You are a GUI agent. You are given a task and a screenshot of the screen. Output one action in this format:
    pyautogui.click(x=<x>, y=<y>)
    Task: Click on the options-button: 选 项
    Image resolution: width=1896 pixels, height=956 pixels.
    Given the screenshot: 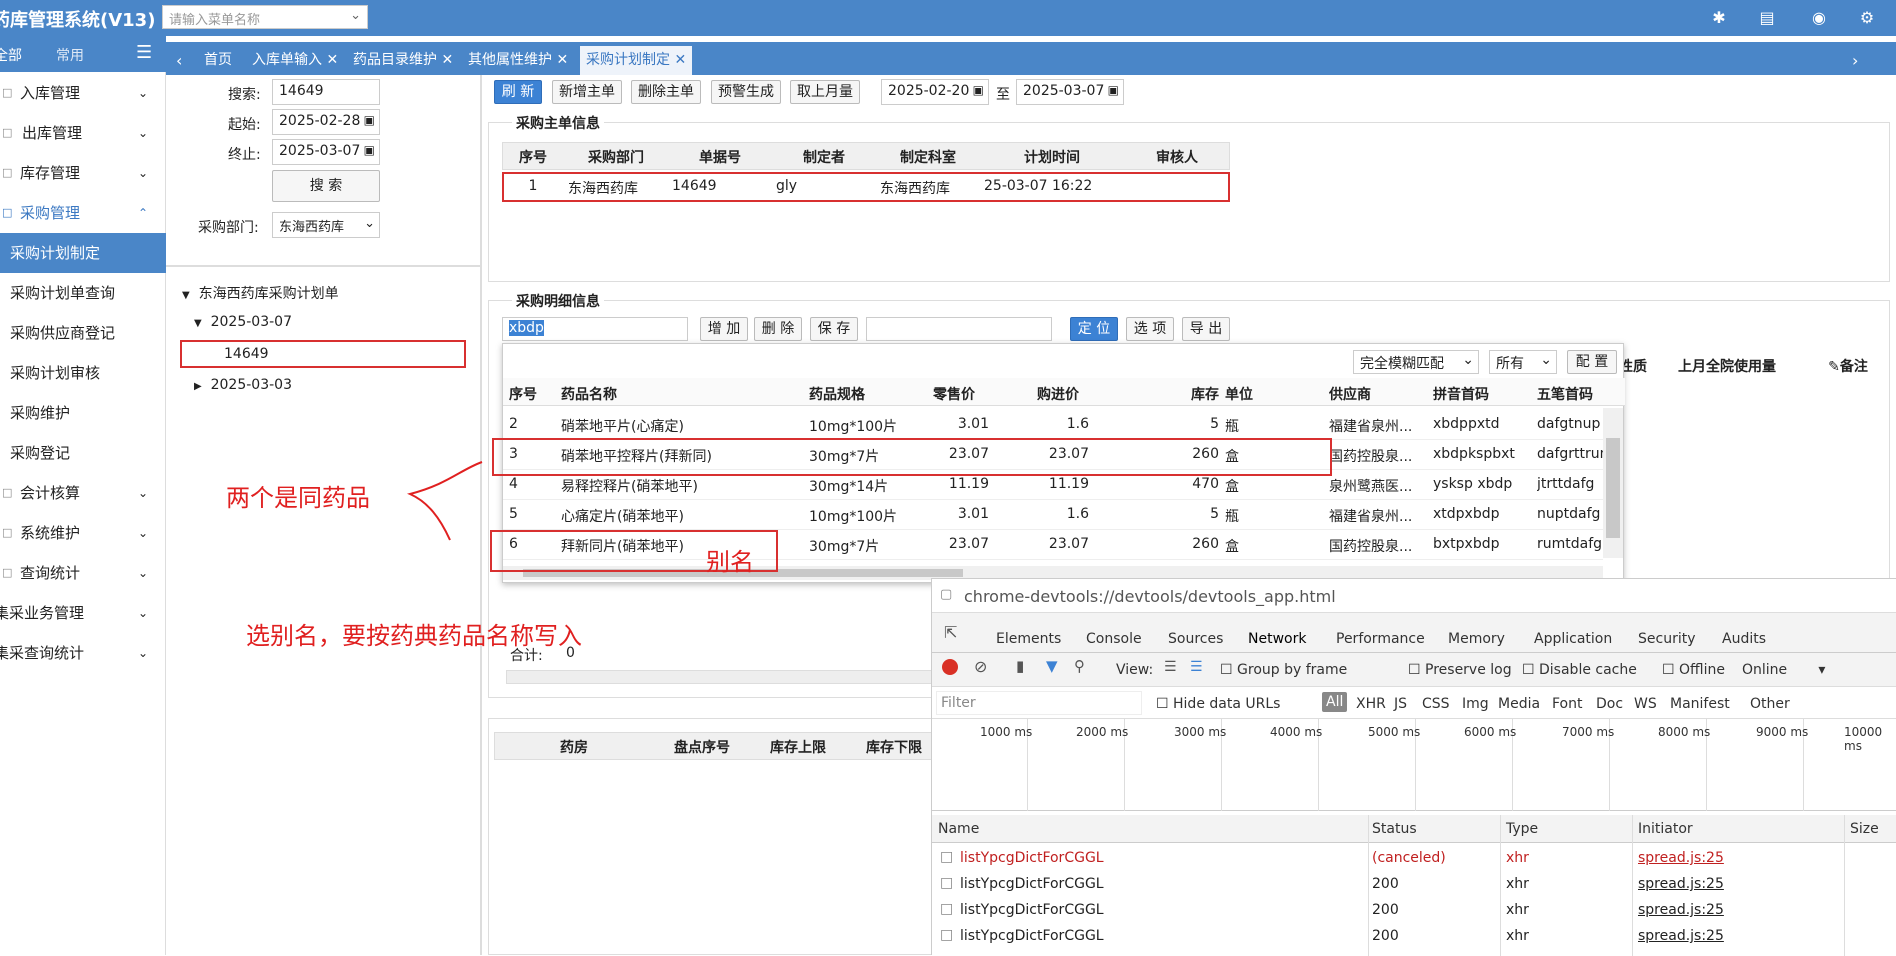 What is the action you would take?
    pyautogui.click(x=1150, y=329)
    